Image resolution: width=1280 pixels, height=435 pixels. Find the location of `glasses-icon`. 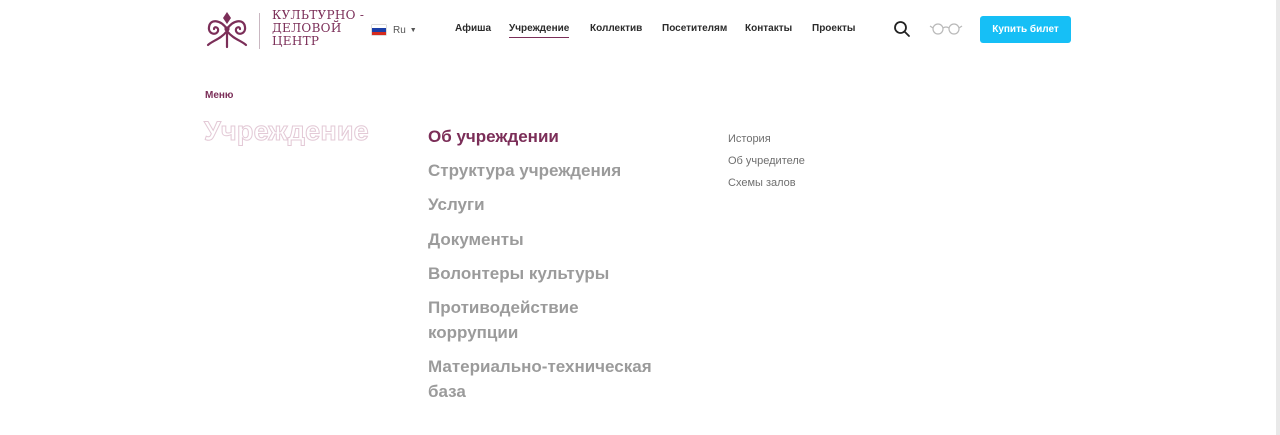

glasses-icon is located at coordinates (946, 29).